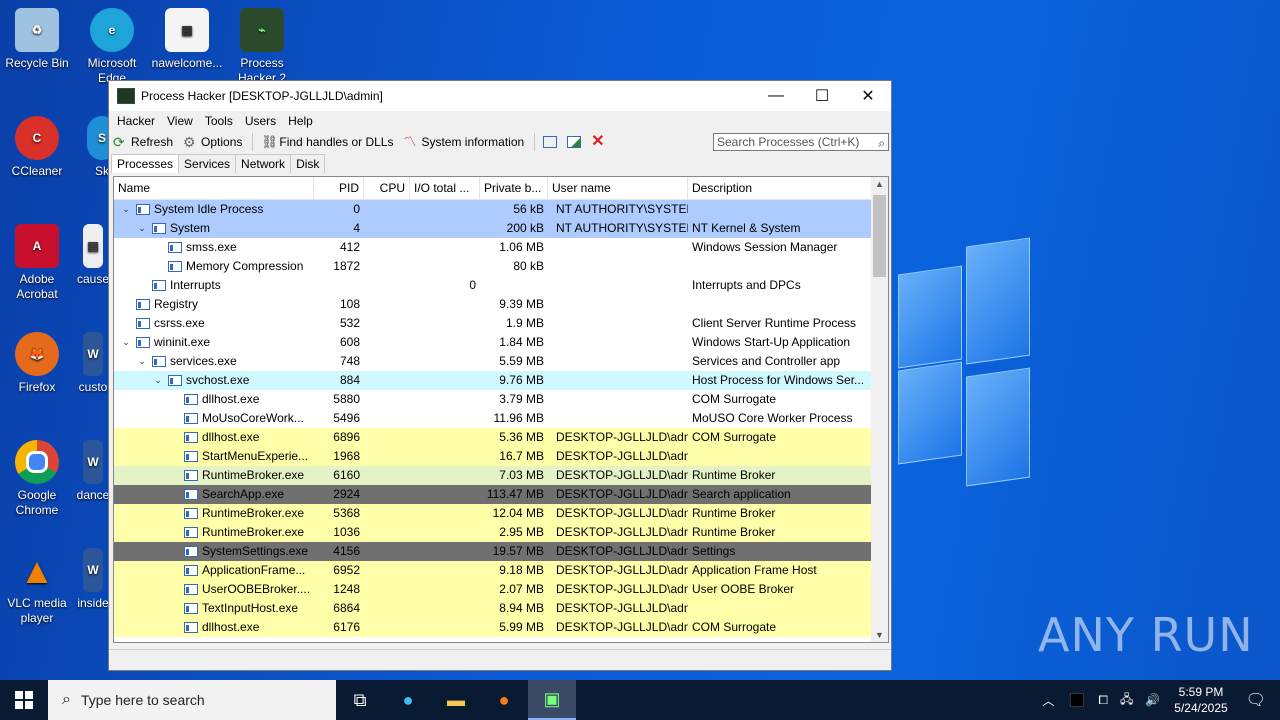  What do you see at coordinates (214, 627) in the screenshot?
I see `process-name-cell: dllhost.exe` at bounding box center [214, 627].